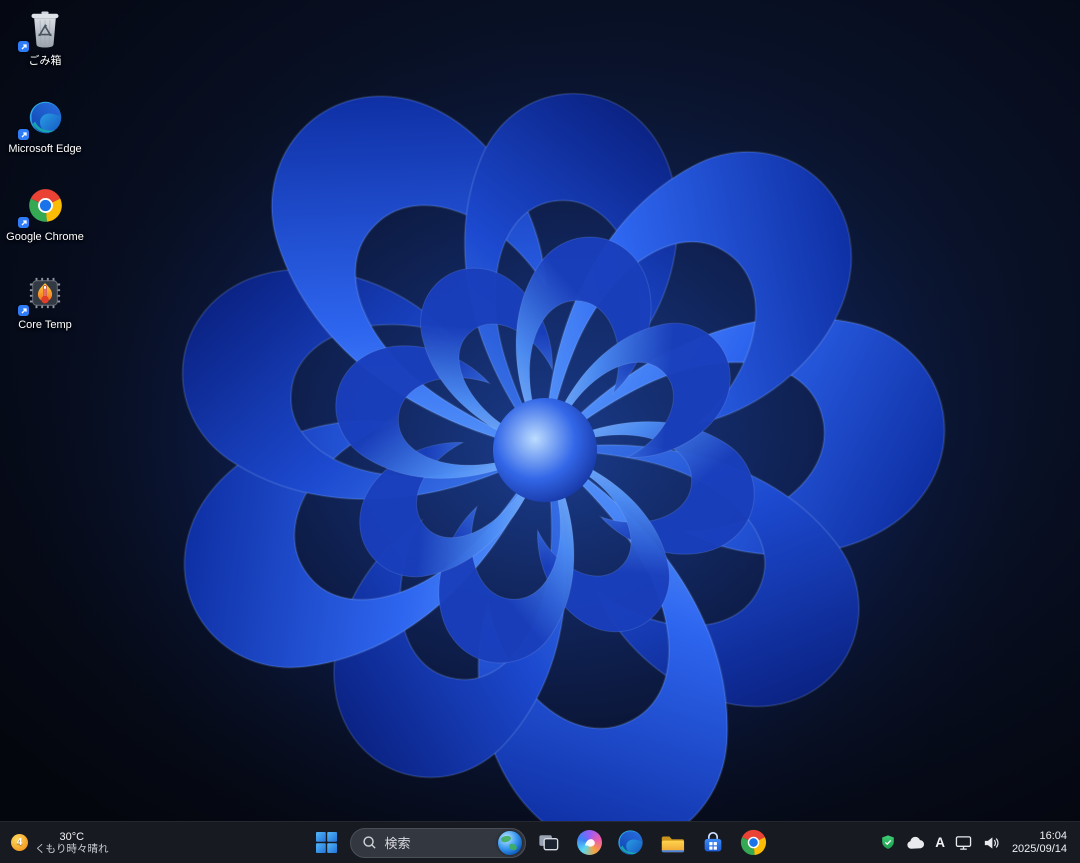 Image resolution: width=1080 pixels, height=863 pixels. I want to click on search-placeholder: 検索, so click(397, 843).